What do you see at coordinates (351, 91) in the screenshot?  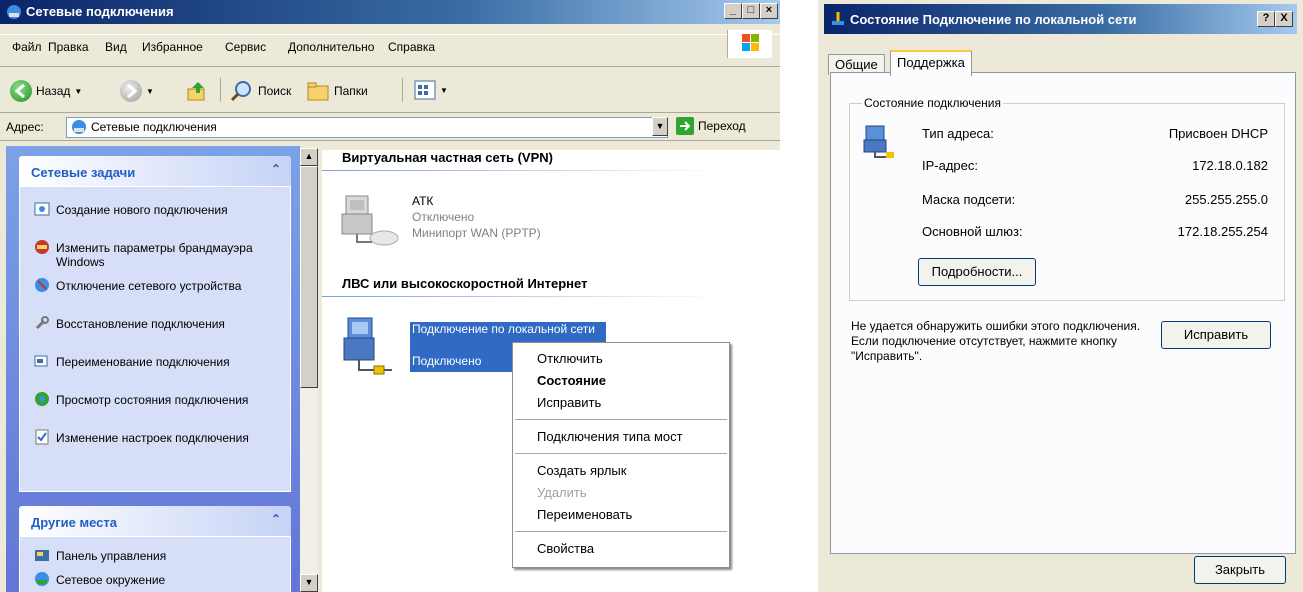 I see `folders-label: Папки` at bounding box center [351, 91].